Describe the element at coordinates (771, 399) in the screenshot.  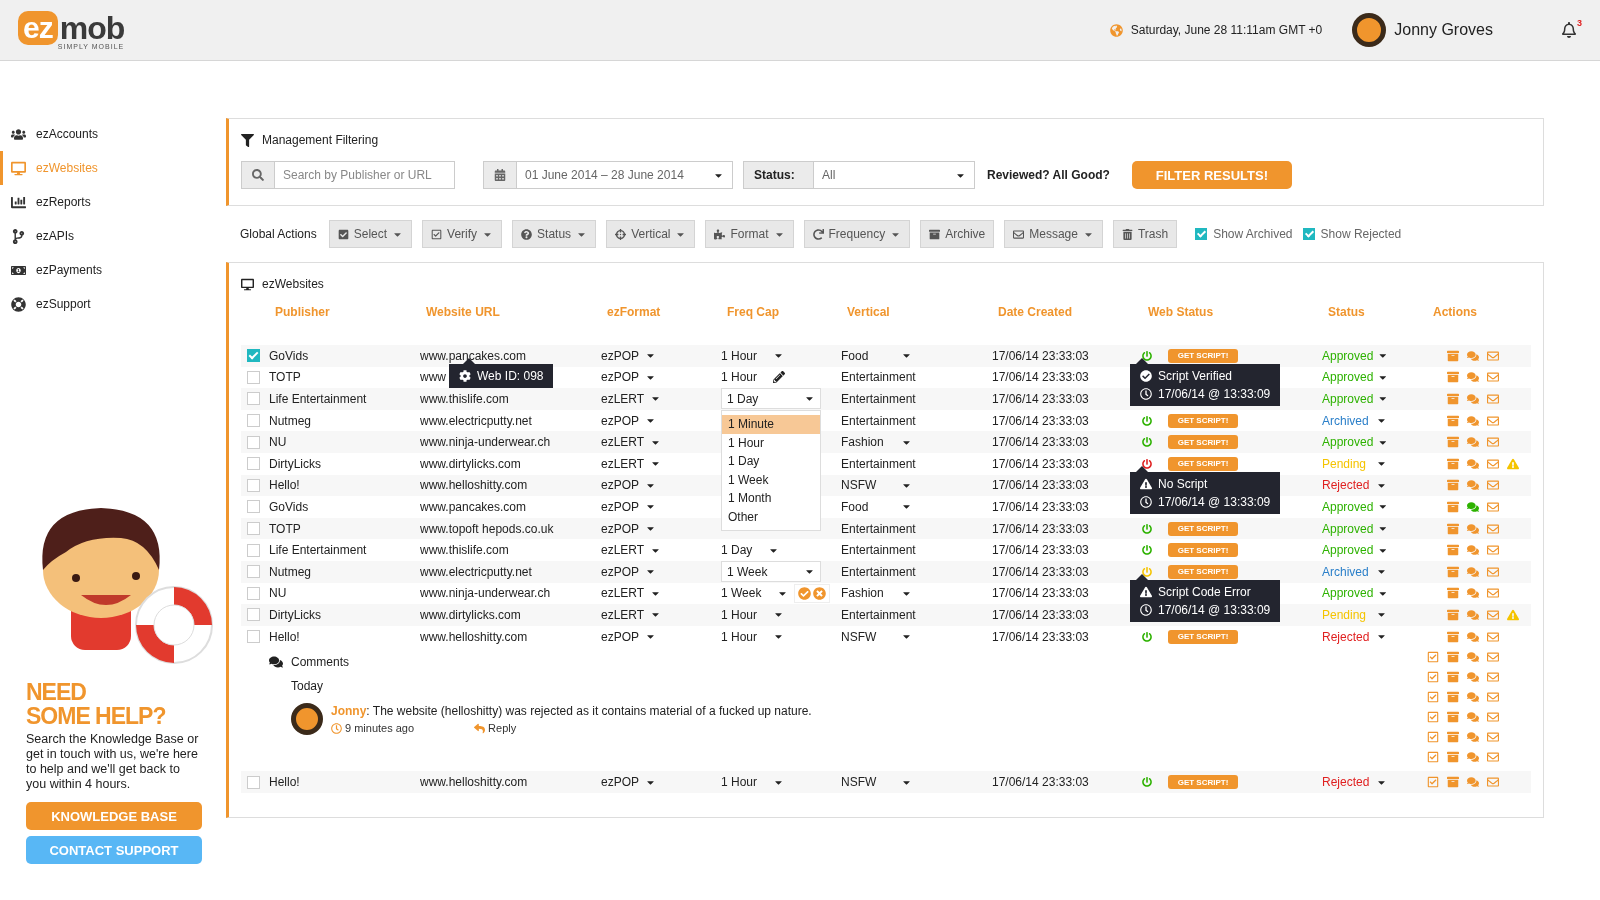
I see `freq-cap-select: 1 Day` at that location.